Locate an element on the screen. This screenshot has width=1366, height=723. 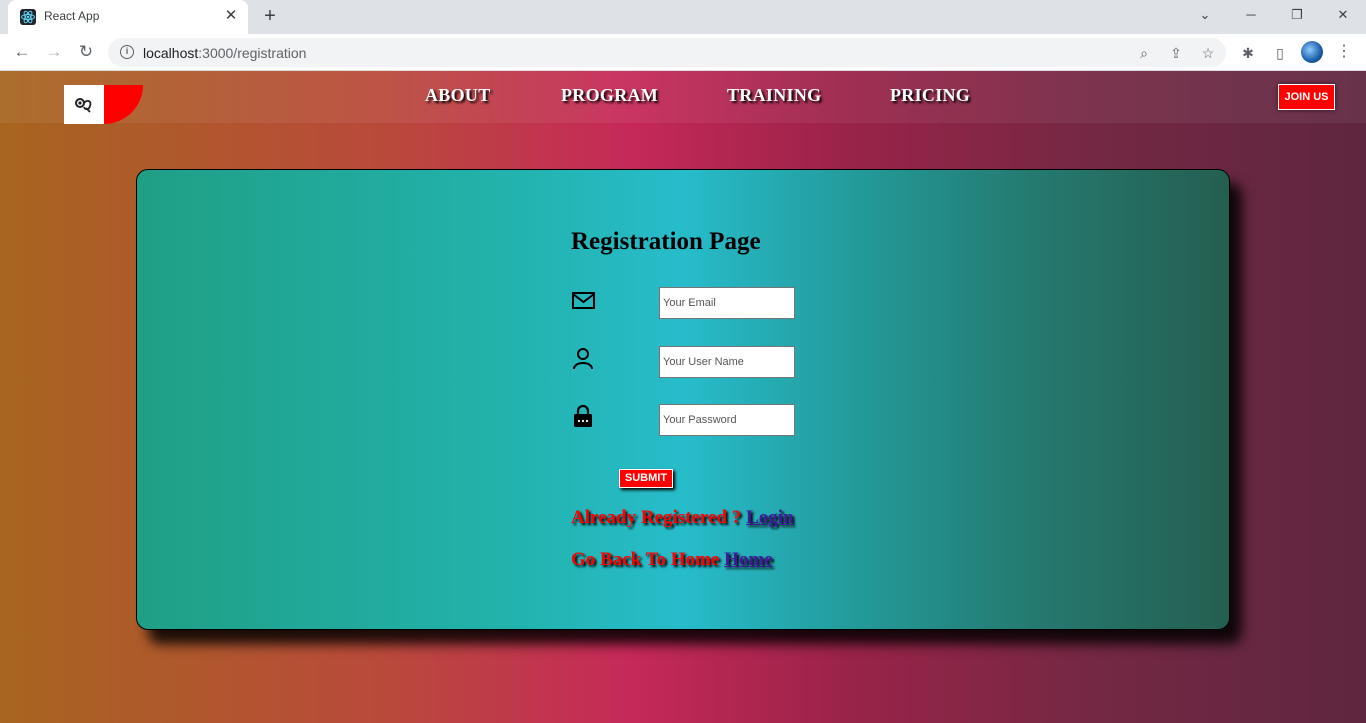
nav-pricing: PRICING is located at coordinates (930, 95).